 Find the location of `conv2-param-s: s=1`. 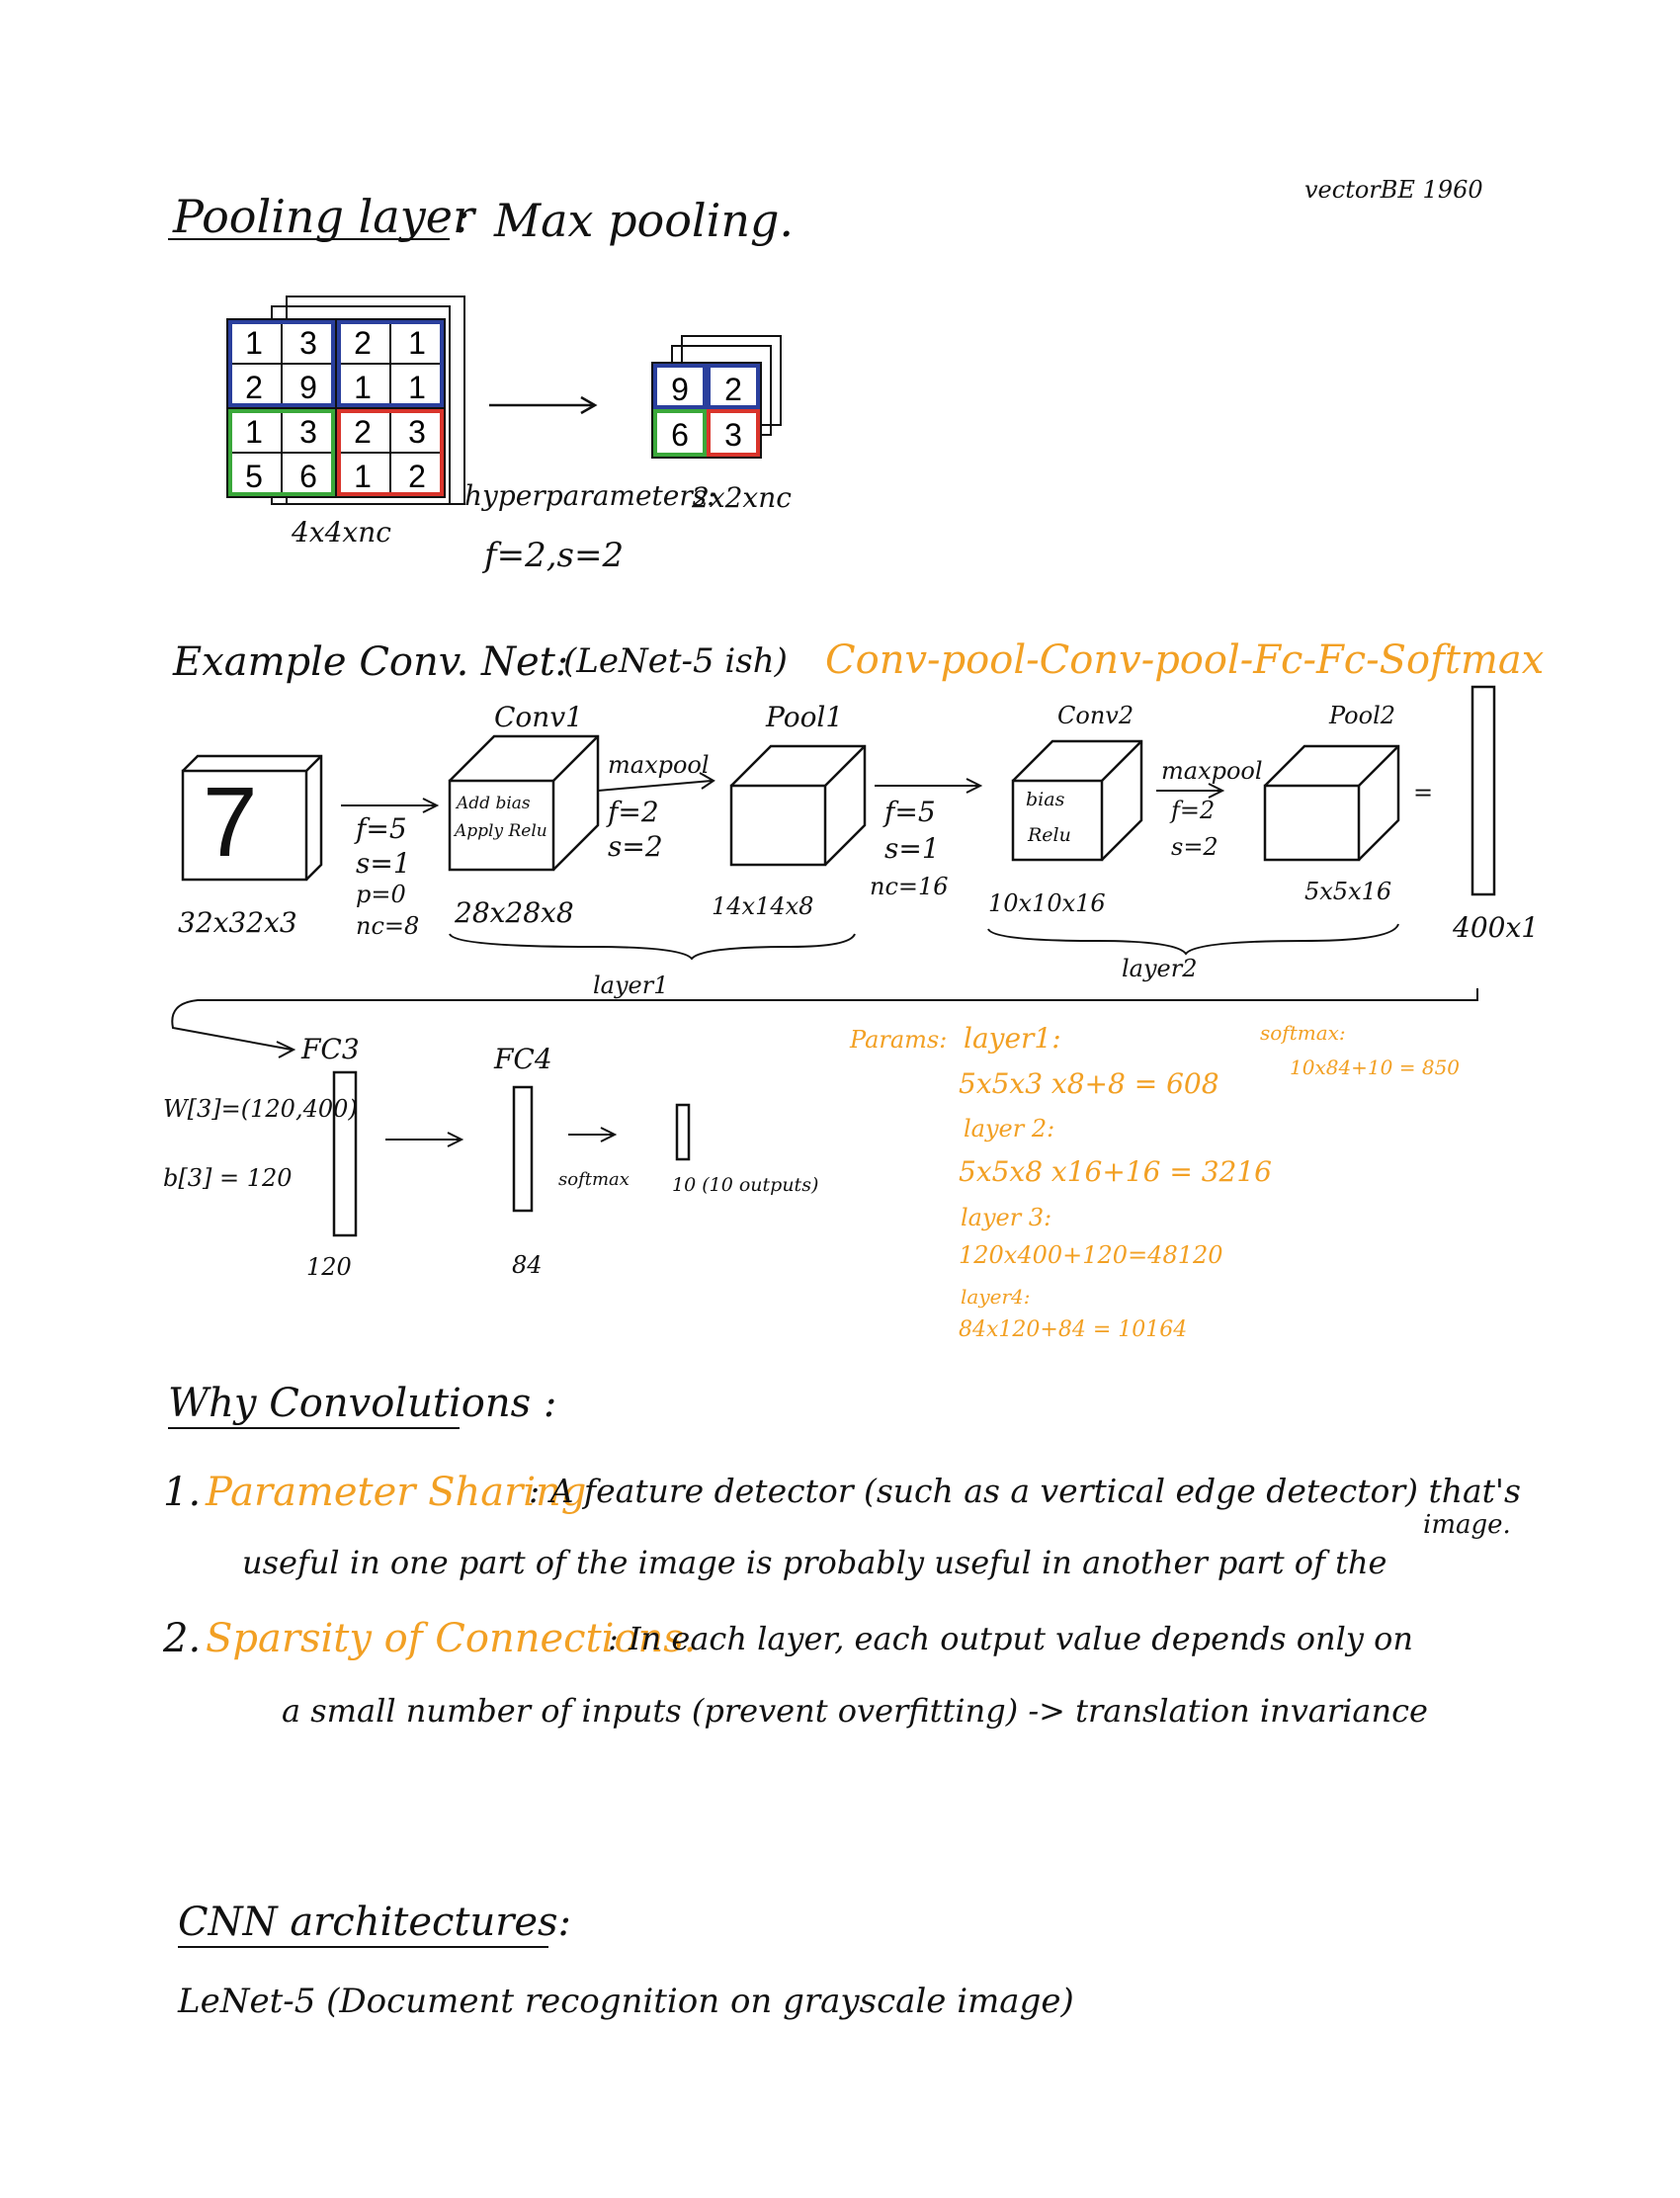

conv2-param-s: s=1 is located at coordinates (912, 848).